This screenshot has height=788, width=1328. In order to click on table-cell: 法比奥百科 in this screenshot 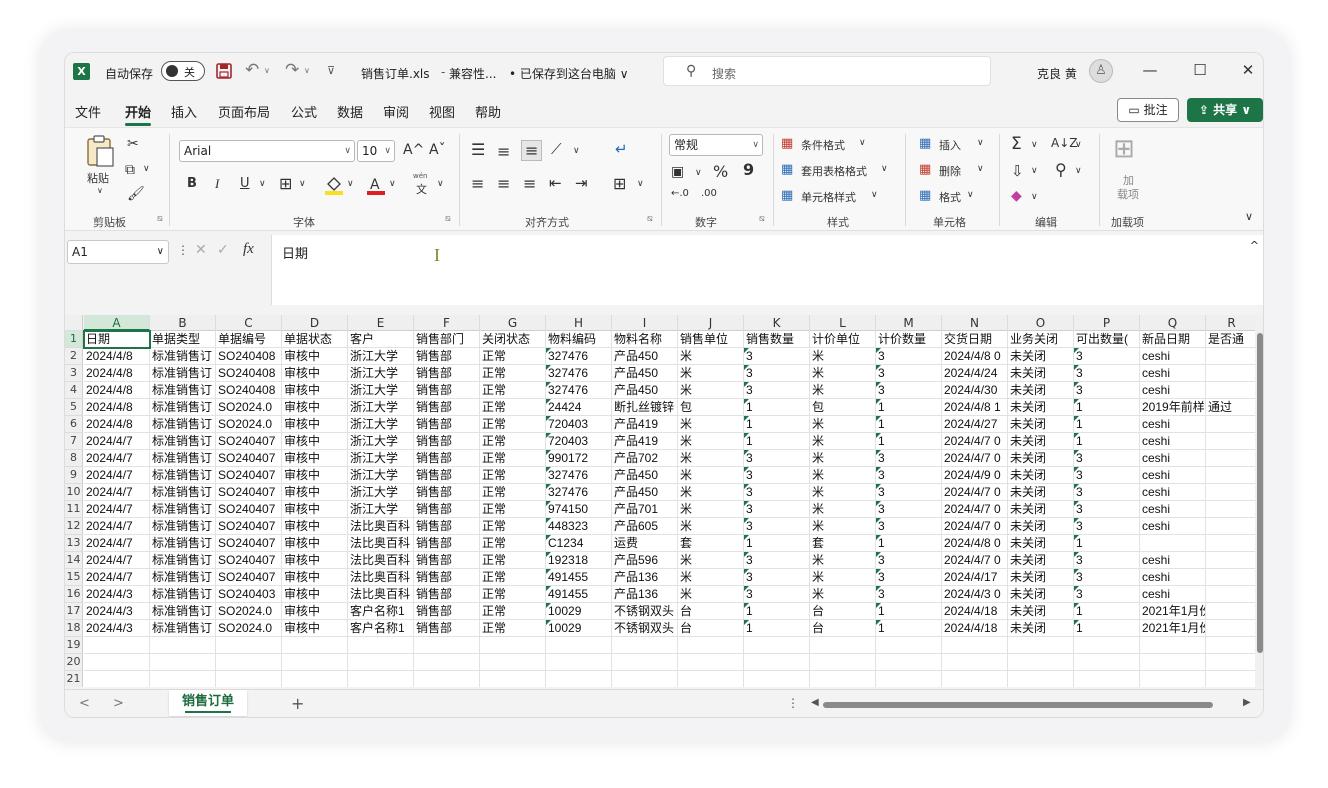, I will do `click(381, 577)`.